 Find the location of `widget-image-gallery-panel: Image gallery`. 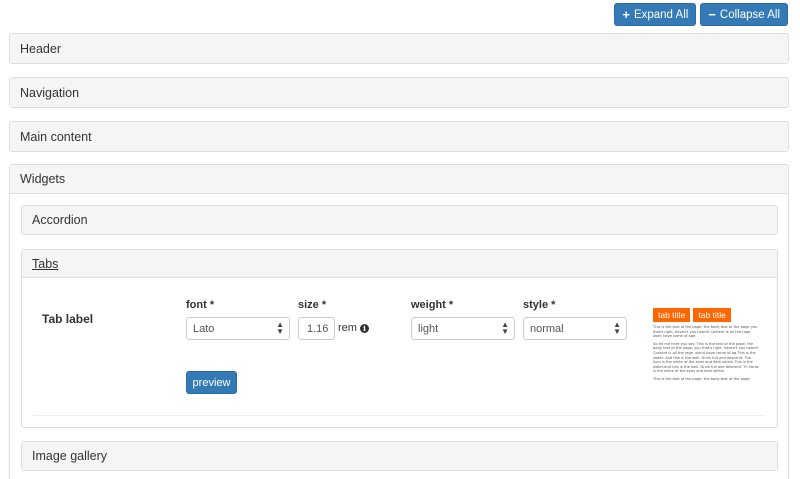

widget-image-gallery-panel: Image gallery is located at coordinates (399, 456).